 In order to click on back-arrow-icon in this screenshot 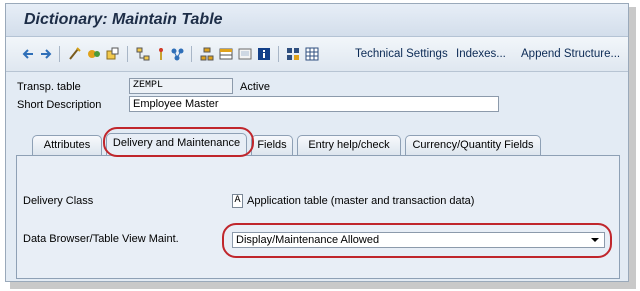, I will do `click(28, 54)`.